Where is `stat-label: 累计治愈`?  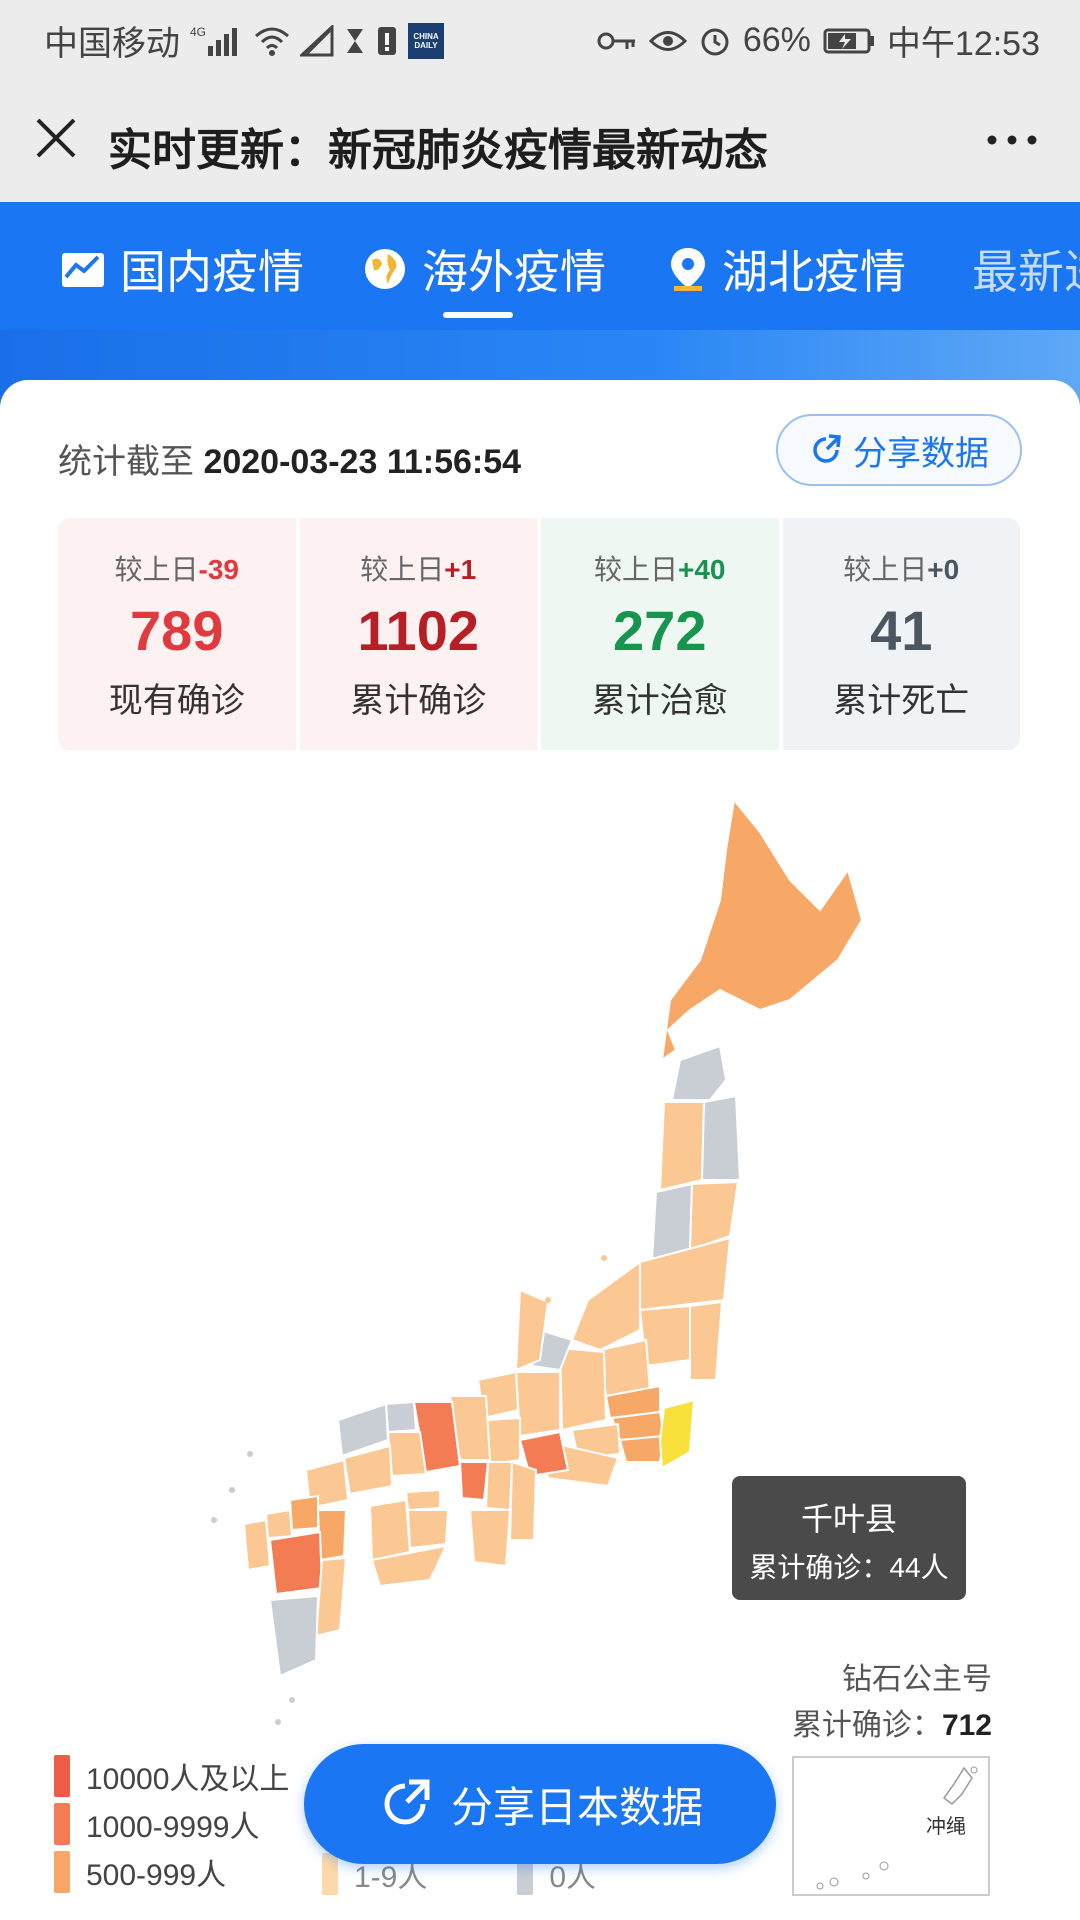
stat-label: 累计治愈 is located at coordinates (659, 701).